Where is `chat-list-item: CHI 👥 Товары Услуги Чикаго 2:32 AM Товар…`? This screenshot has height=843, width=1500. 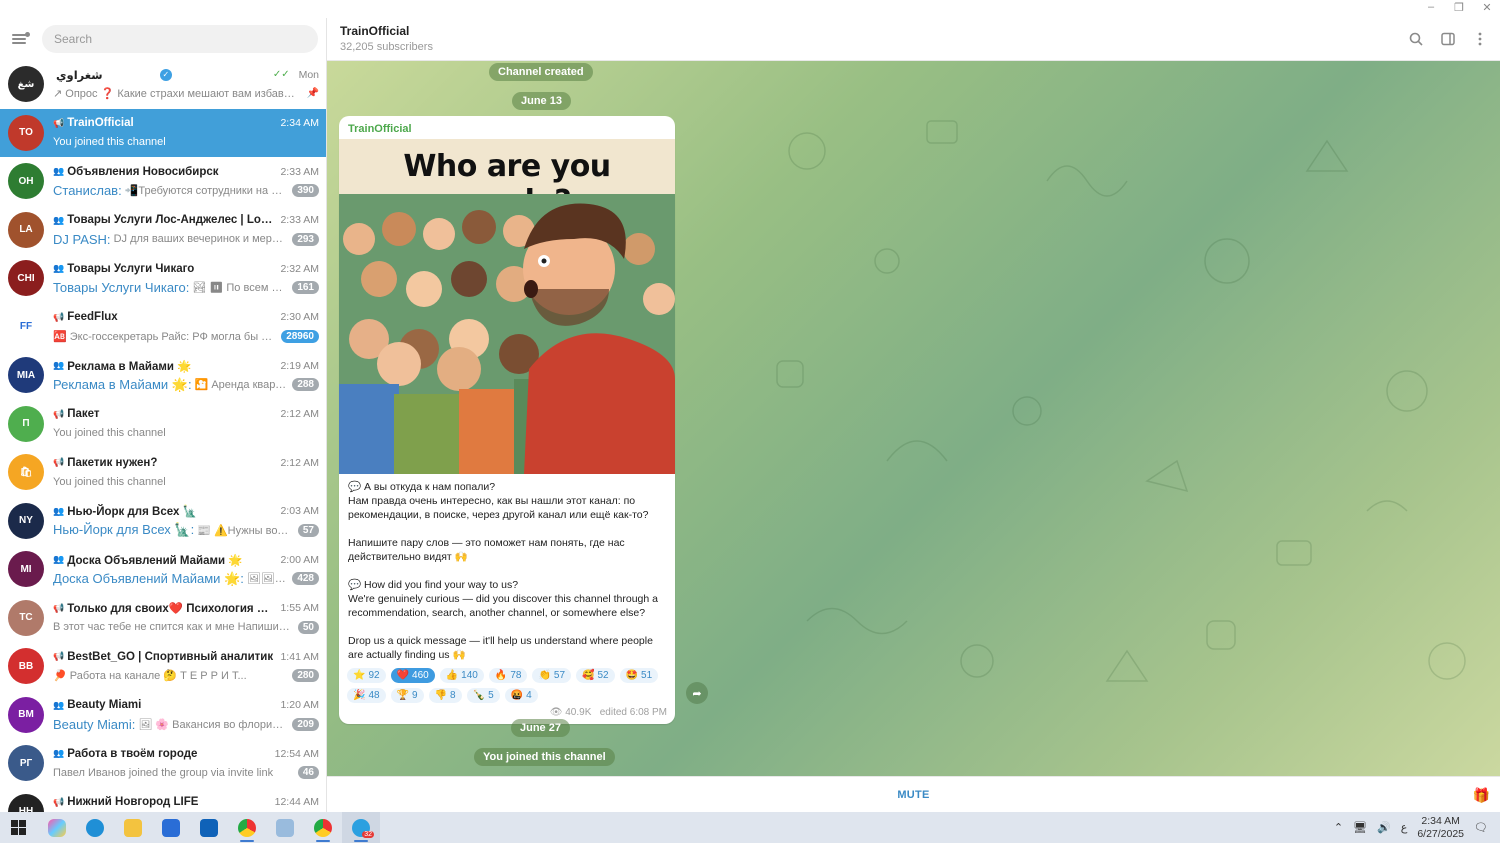
chat-list-item: CHI 👥 Товары Услуги Чикаго 2:32 AM Товар… is located at coordinates (163, 278).